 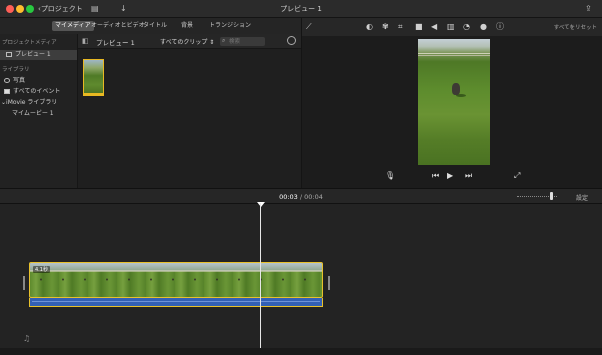 I want to click on events-icon, so click(x=7, y=91).